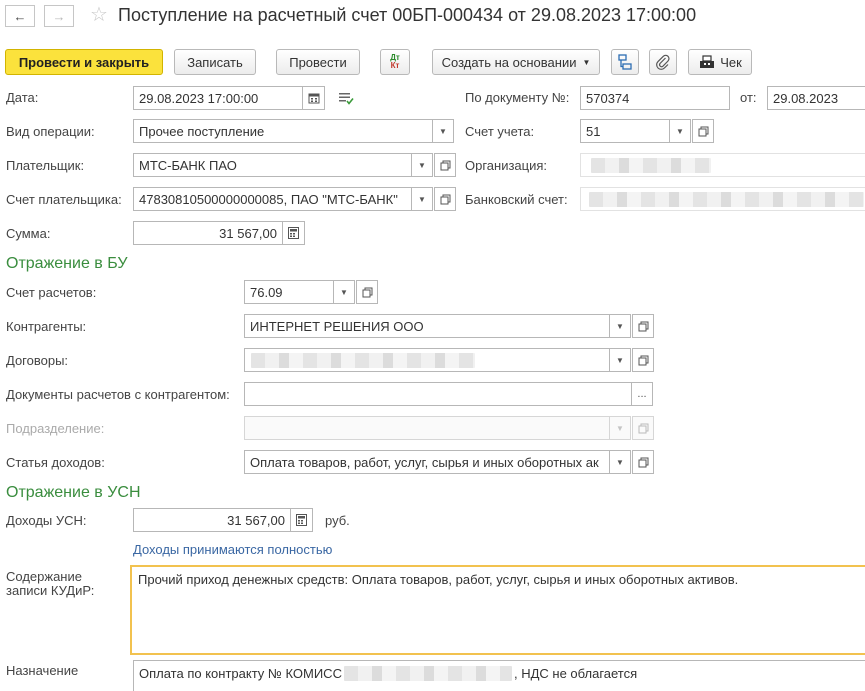 This screenshot has width=865, height=691. I want to click on account-field: 51, so click(625, 131).